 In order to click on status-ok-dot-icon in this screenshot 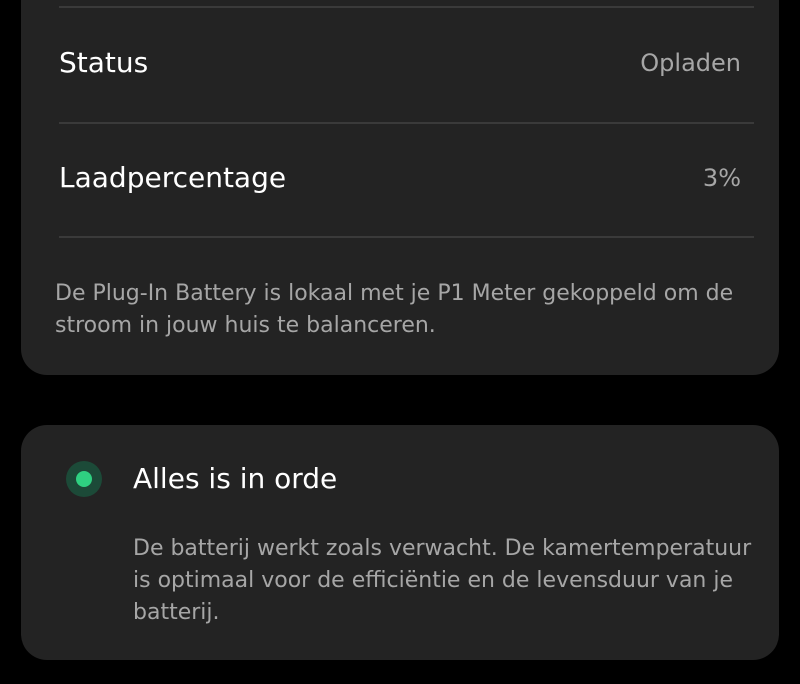, I will do `click(84, 479)`.